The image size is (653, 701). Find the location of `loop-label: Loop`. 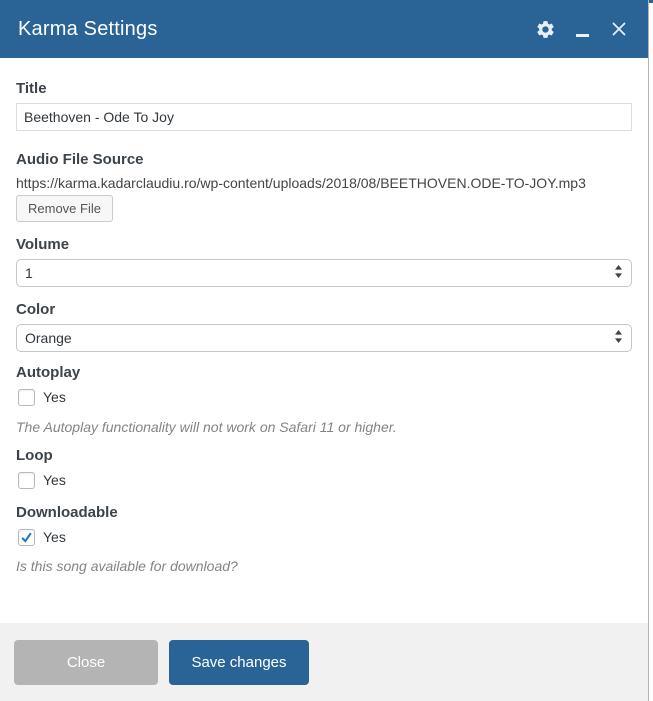

loop-label: Loop is located at coordinates (34, 455).